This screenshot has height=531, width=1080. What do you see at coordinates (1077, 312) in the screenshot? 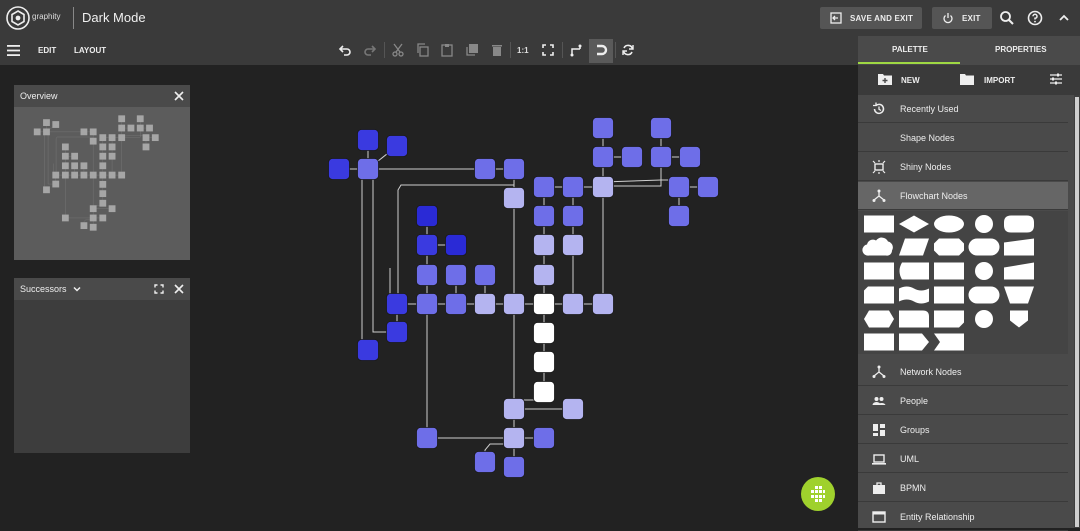
I see `palette-scrollbar-thumb` at bounding box center [1077, 312].